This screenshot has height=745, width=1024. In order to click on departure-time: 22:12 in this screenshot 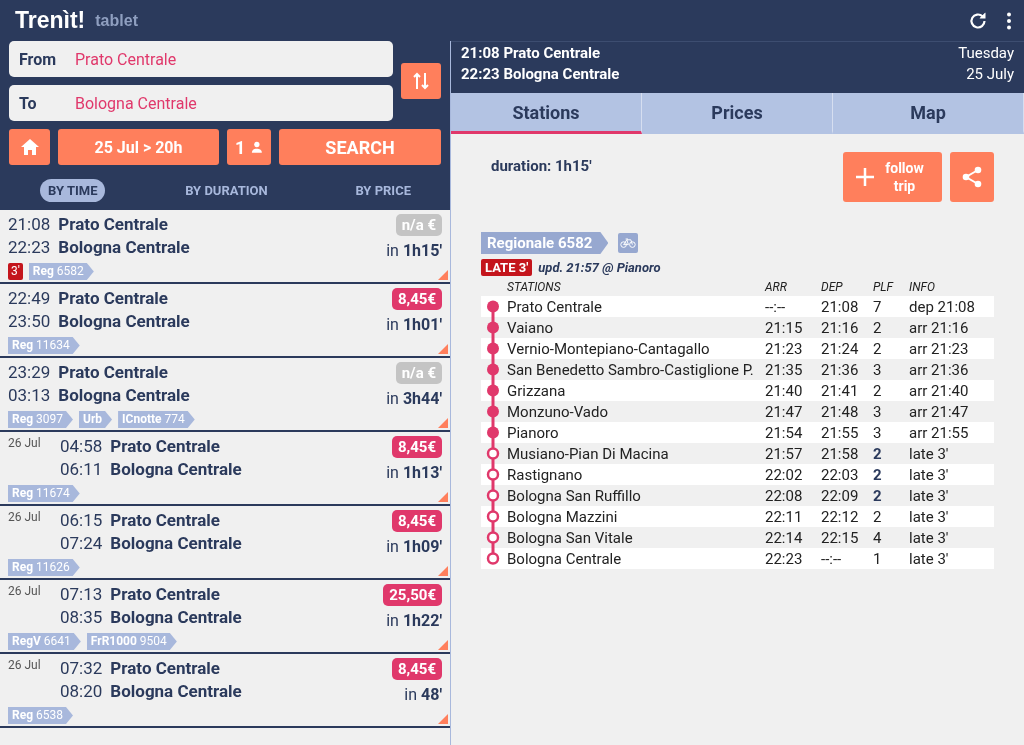, I will do `click(840, 516)`.